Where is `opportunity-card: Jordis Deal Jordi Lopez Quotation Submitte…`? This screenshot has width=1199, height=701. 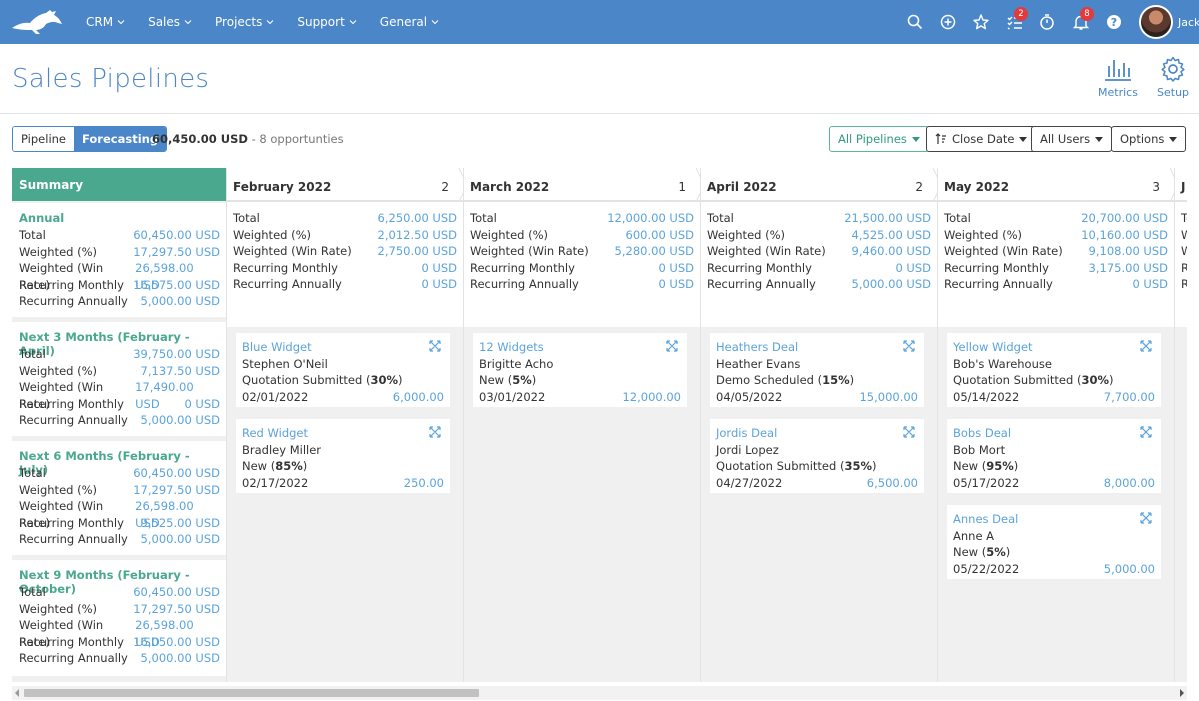
opportunity-card: Jordis Deal Jordi Lopez Quotation Submitte… is located at coordinates (817, 456).